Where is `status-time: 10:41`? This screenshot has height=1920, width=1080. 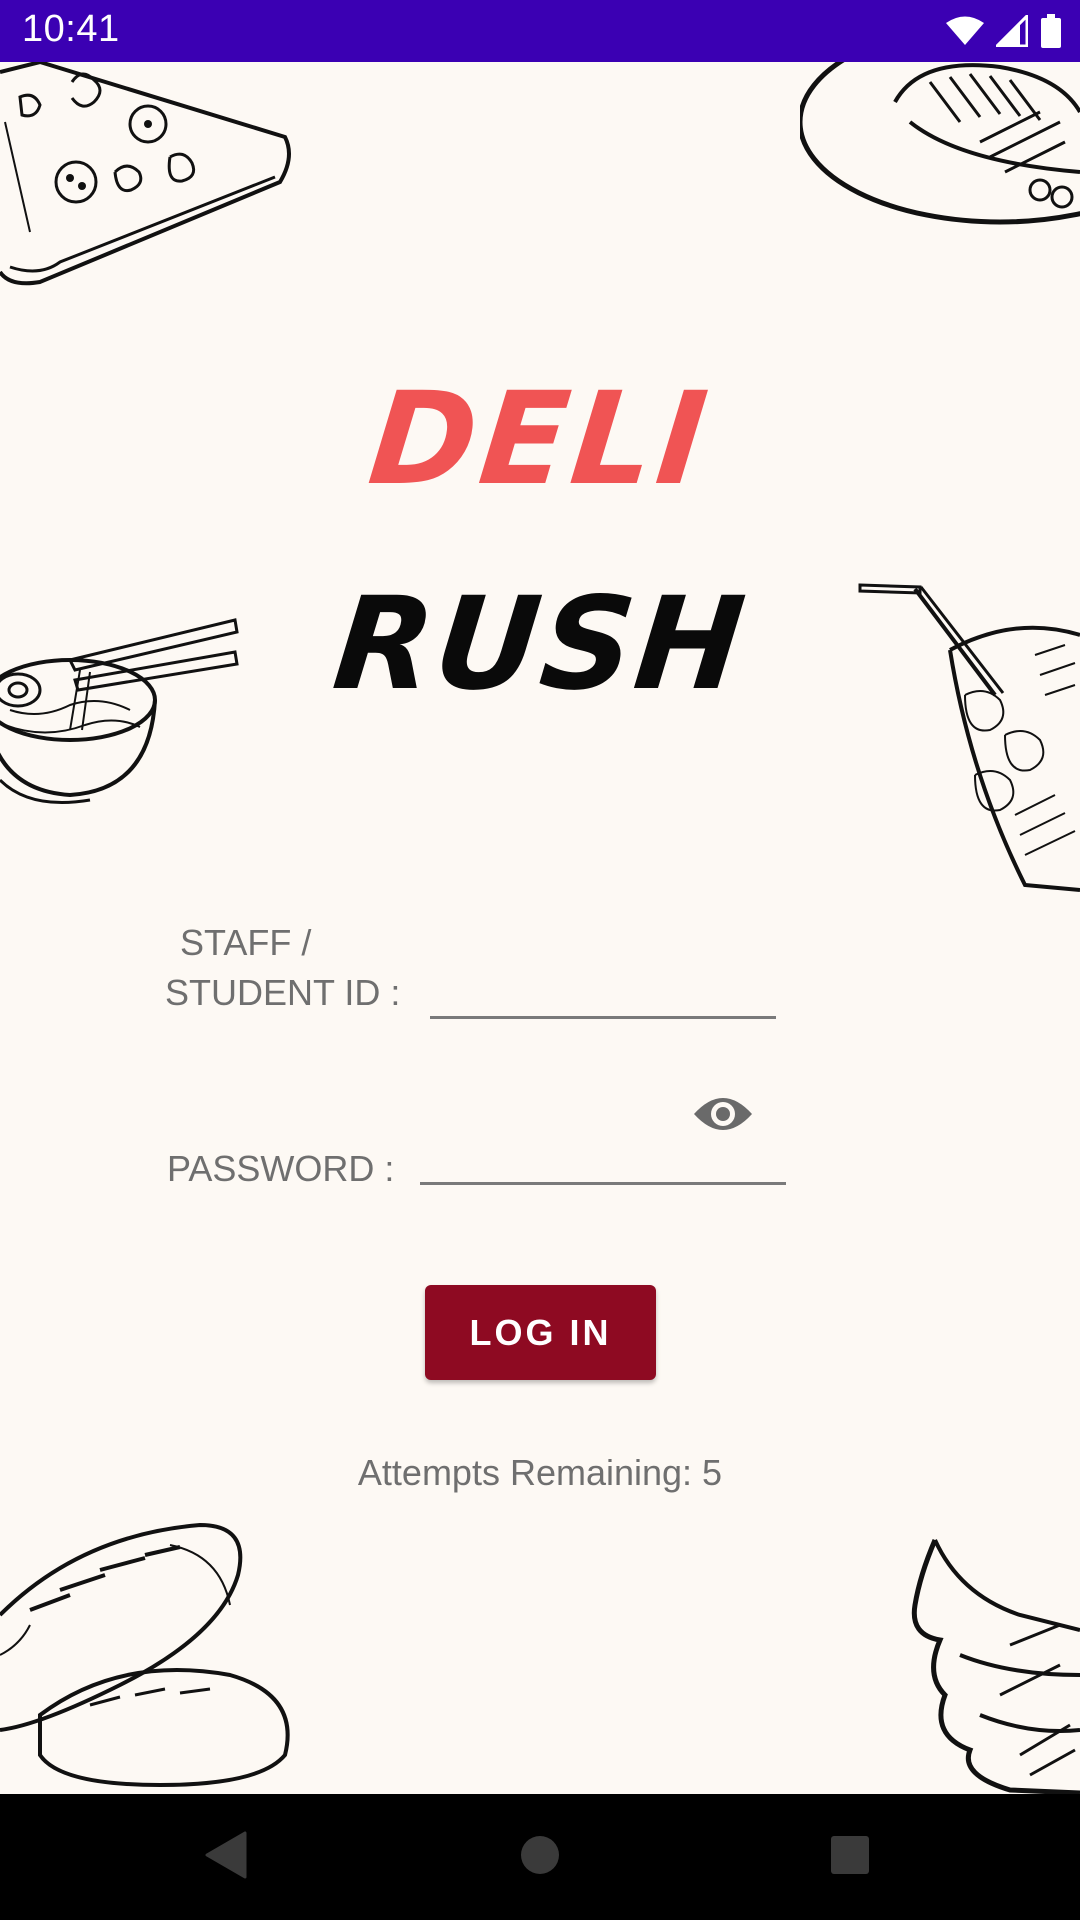 status-time: 10:41 is located at coordinates (71, 29).